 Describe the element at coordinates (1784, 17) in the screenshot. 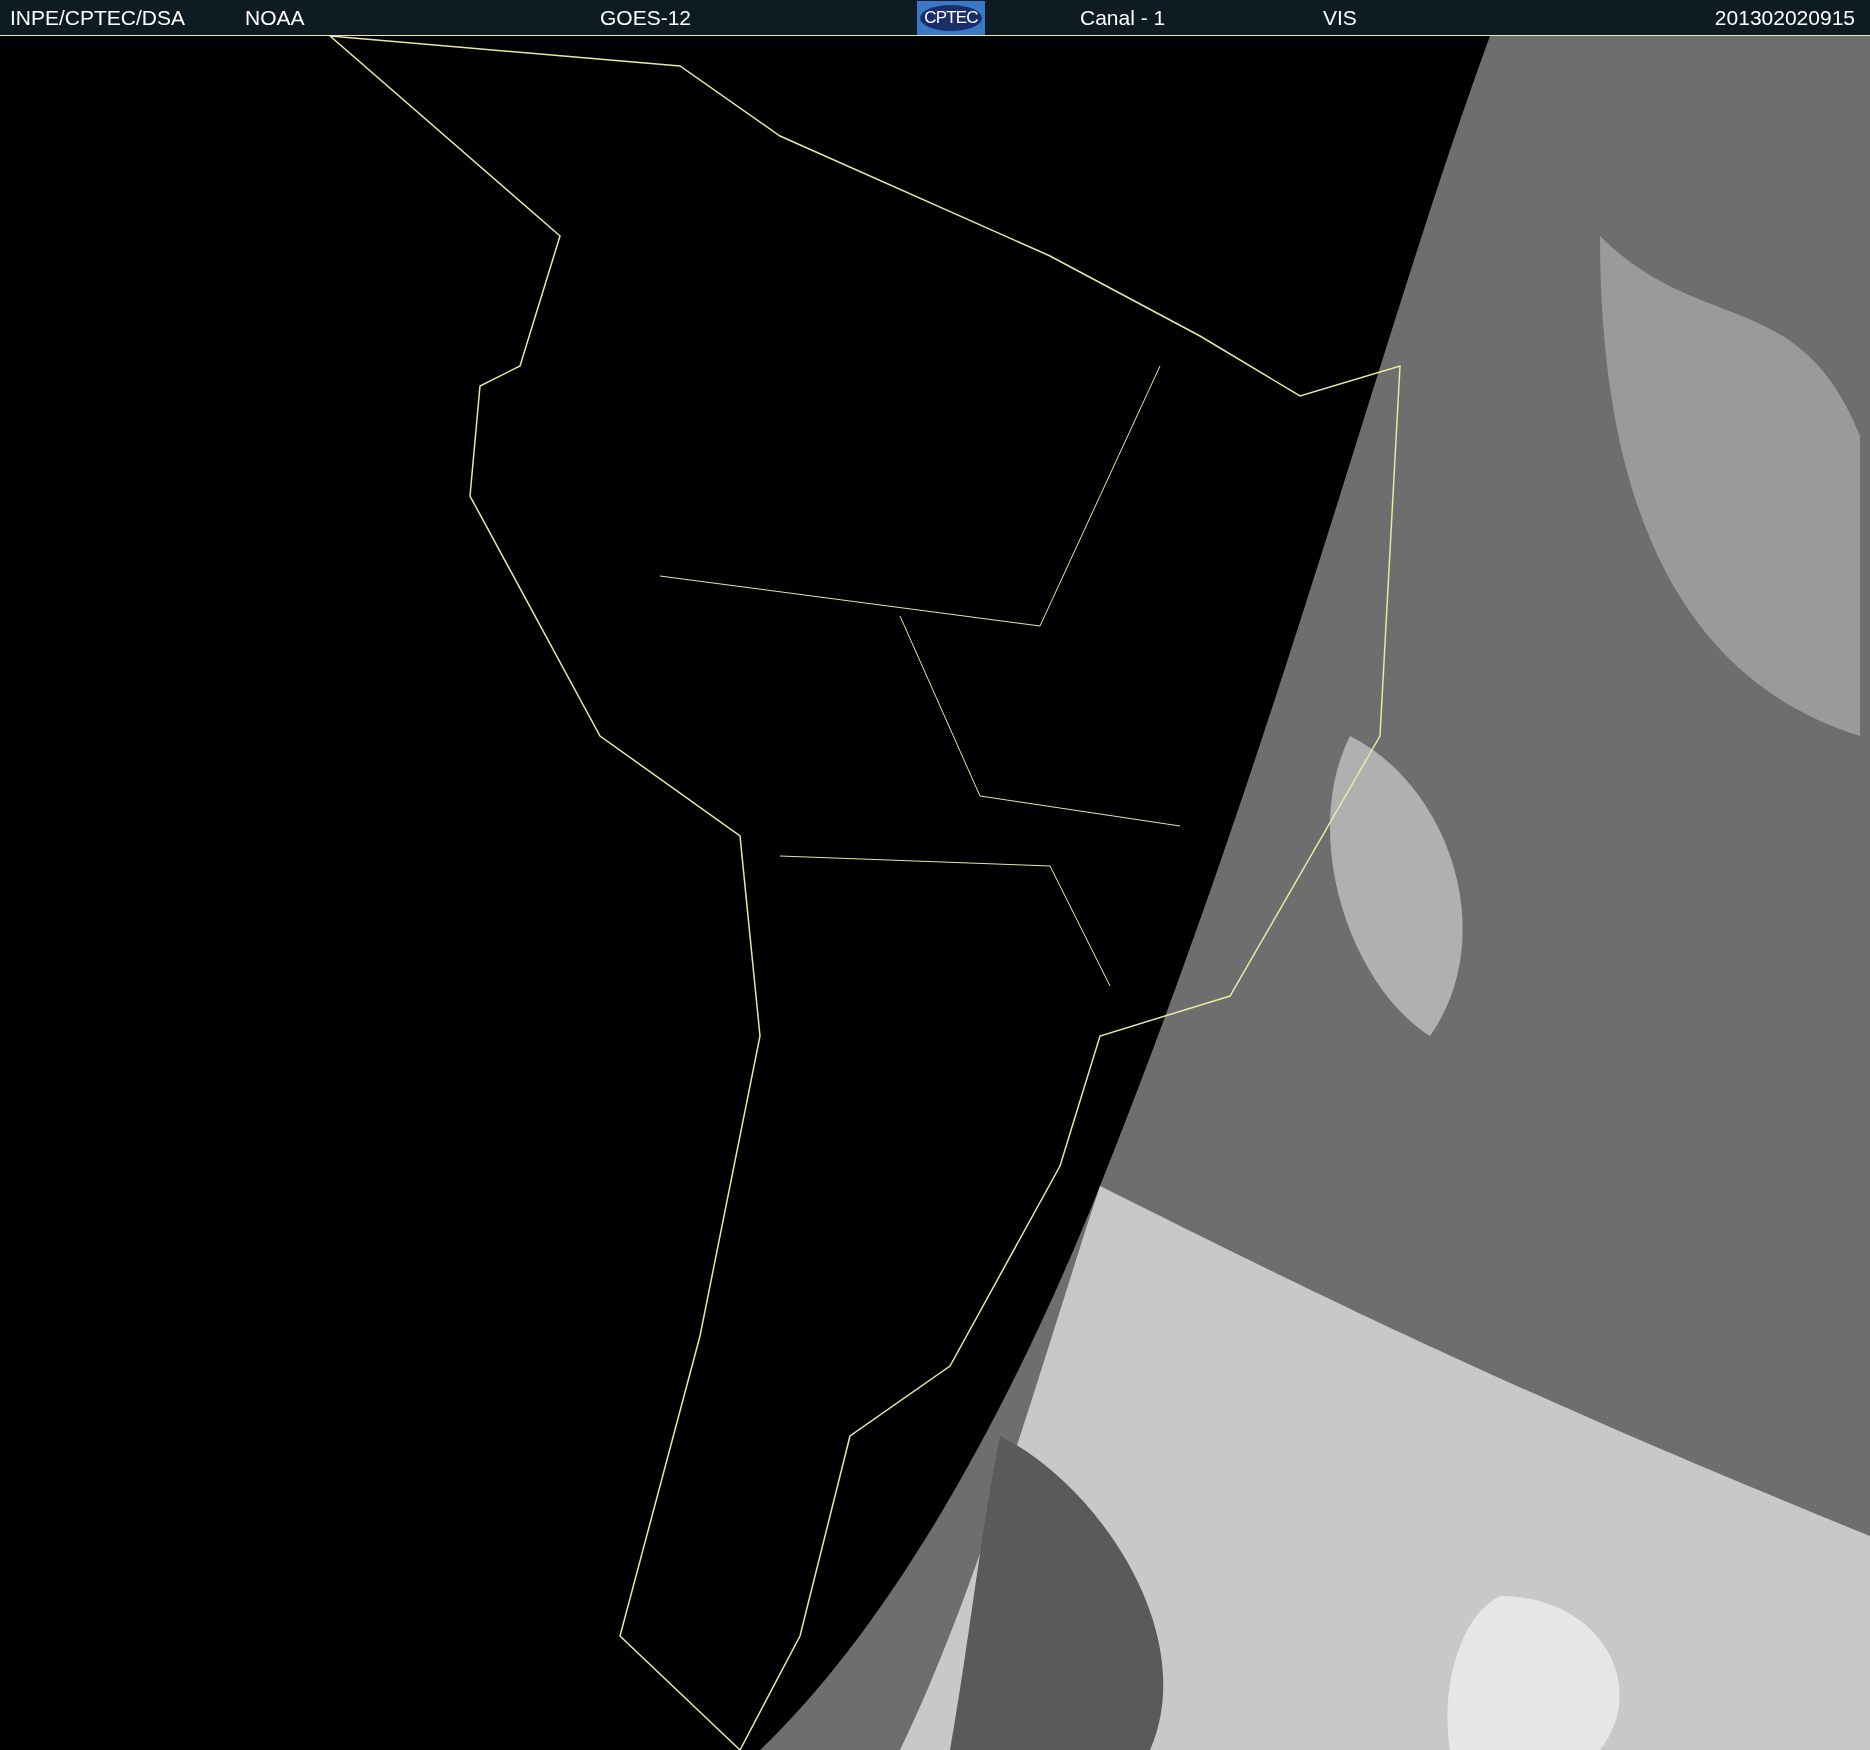

I see `timestamp-label: 201302020915` at that location.